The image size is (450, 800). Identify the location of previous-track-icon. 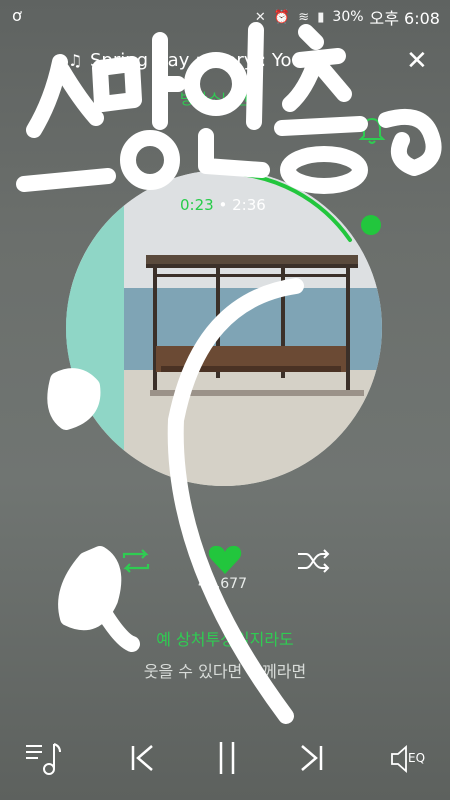
(143, 758).